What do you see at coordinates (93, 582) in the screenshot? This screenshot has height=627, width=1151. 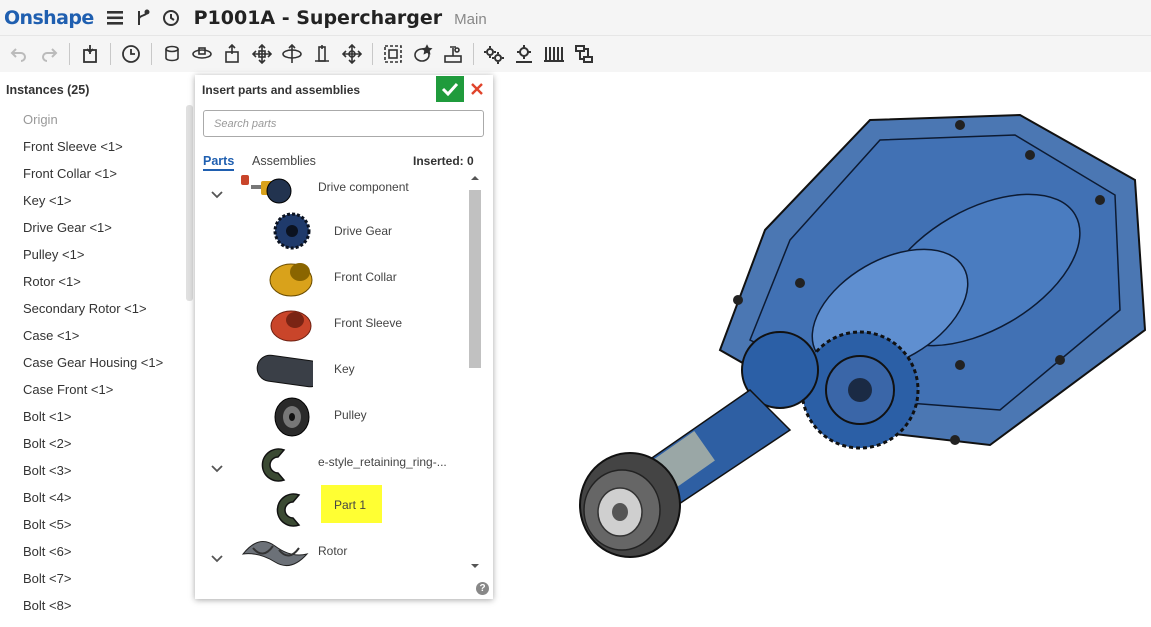 I see `instance-item: Bolt <7>` at bounding box center [93, 582].